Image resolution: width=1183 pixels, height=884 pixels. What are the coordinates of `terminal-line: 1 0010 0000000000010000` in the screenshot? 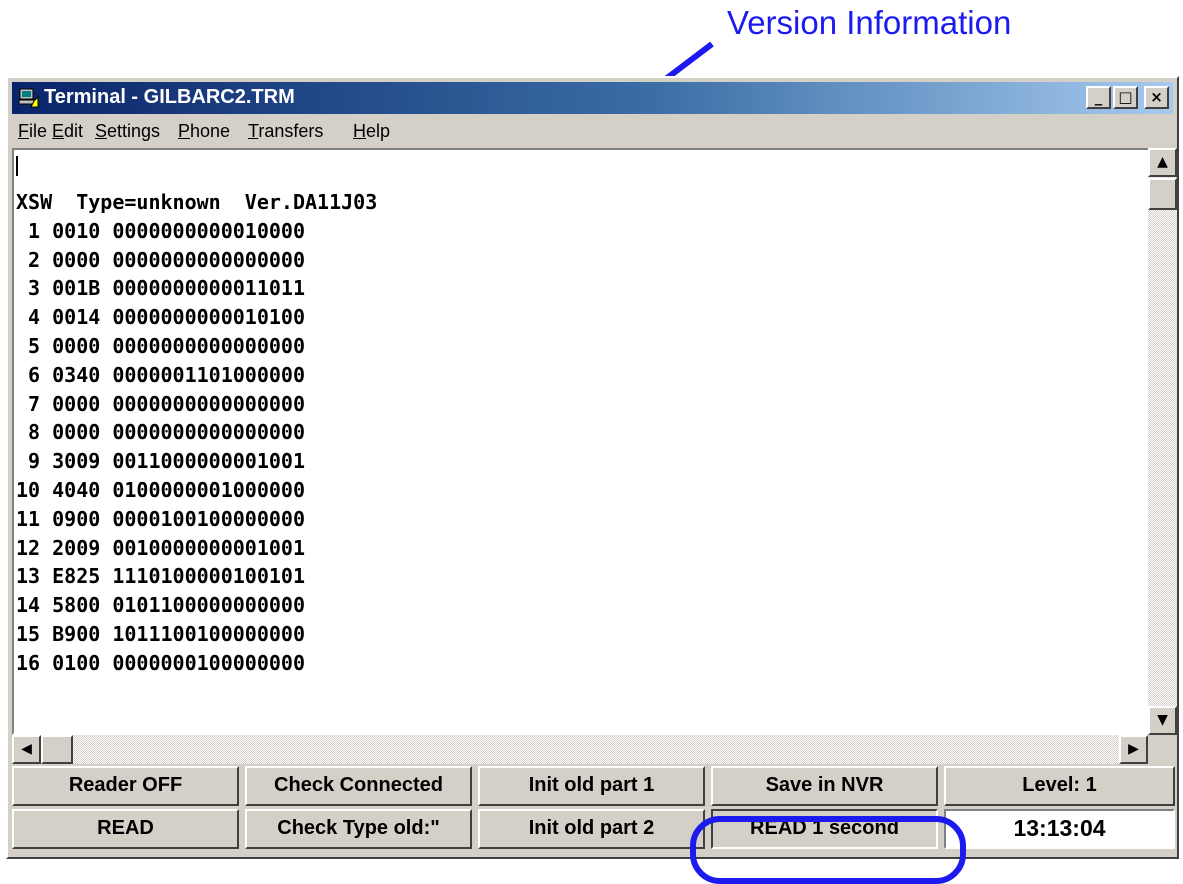 It's located at (160, 230).